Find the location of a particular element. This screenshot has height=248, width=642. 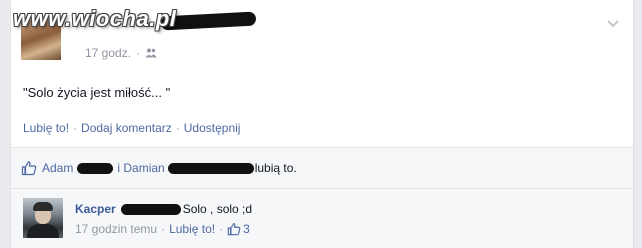

liker-name-adam: Adam is located at coordinates (57, 168).